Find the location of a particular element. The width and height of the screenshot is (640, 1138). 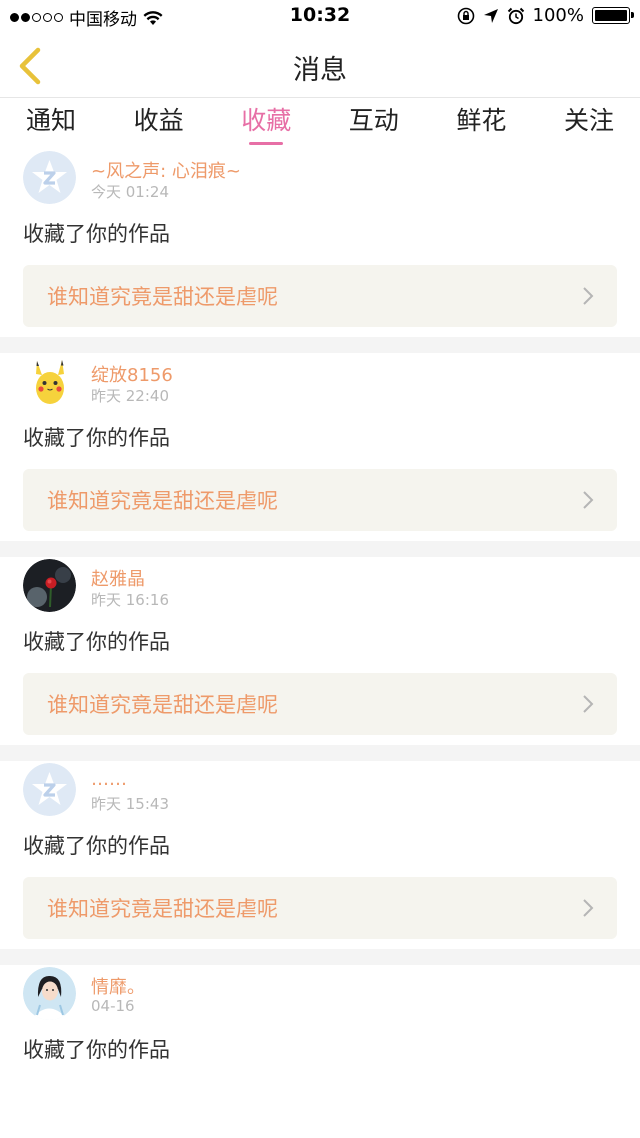

page-title: 消息 is located at coordinates (320, 70).